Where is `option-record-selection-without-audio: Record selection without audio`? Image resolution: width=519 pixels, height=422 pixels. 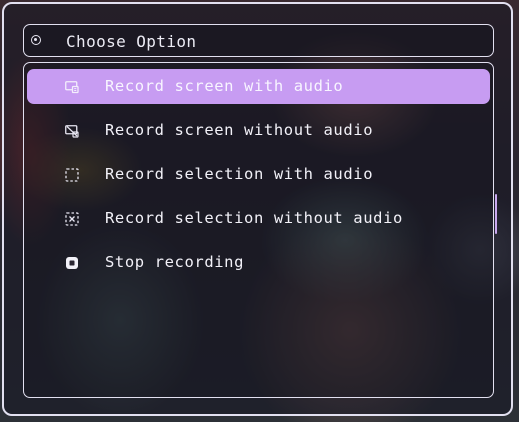 option-record-selection-without-audio: Record selection without audio is located at coordinates (258, 218).